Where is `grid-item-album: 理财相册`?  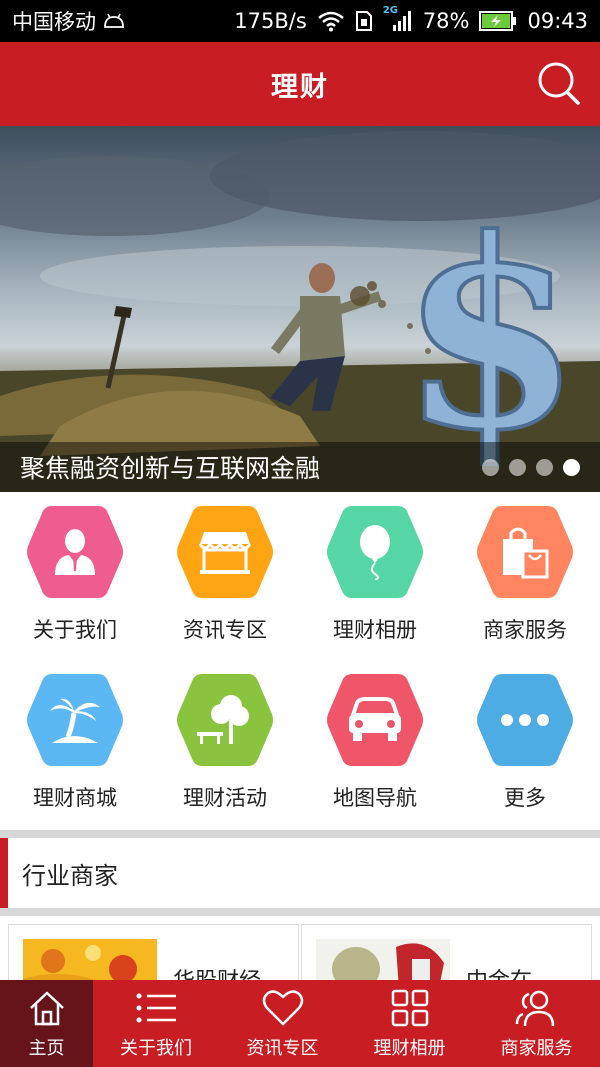
grid-item-album: 理财相册 is located at coordinates (375, 586).